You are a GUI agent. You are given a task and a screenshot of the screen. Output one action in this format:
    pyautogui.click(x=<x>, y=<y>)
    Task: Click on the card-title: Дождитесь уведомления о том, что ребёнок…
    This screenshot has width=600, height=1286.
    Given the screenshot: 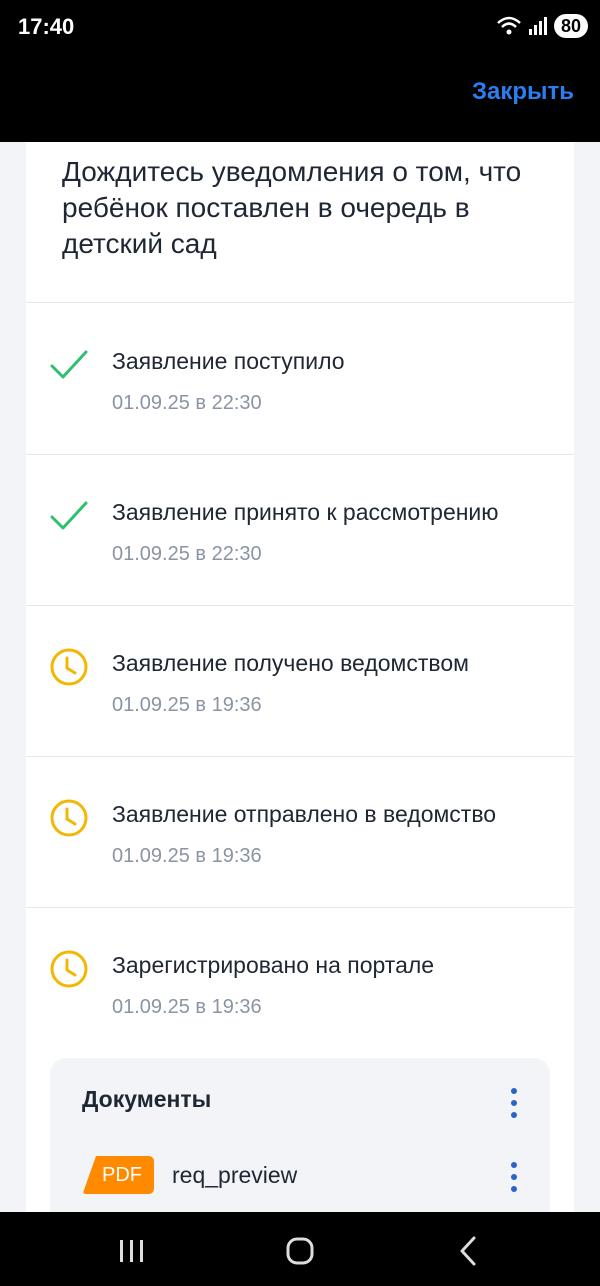 What is the action you would take?
    pyautogui.click(x=292, y=207)
    